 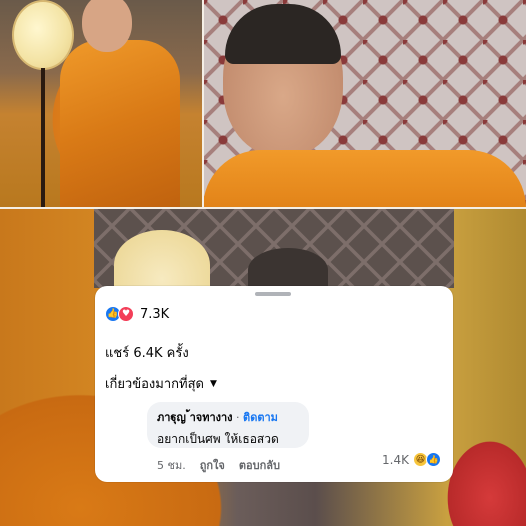 I want to click on fan, so click(x=43, y=35).